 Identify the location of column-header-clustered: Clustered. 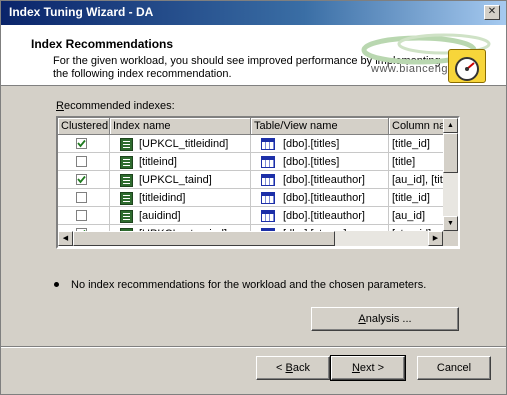
(84, 126).